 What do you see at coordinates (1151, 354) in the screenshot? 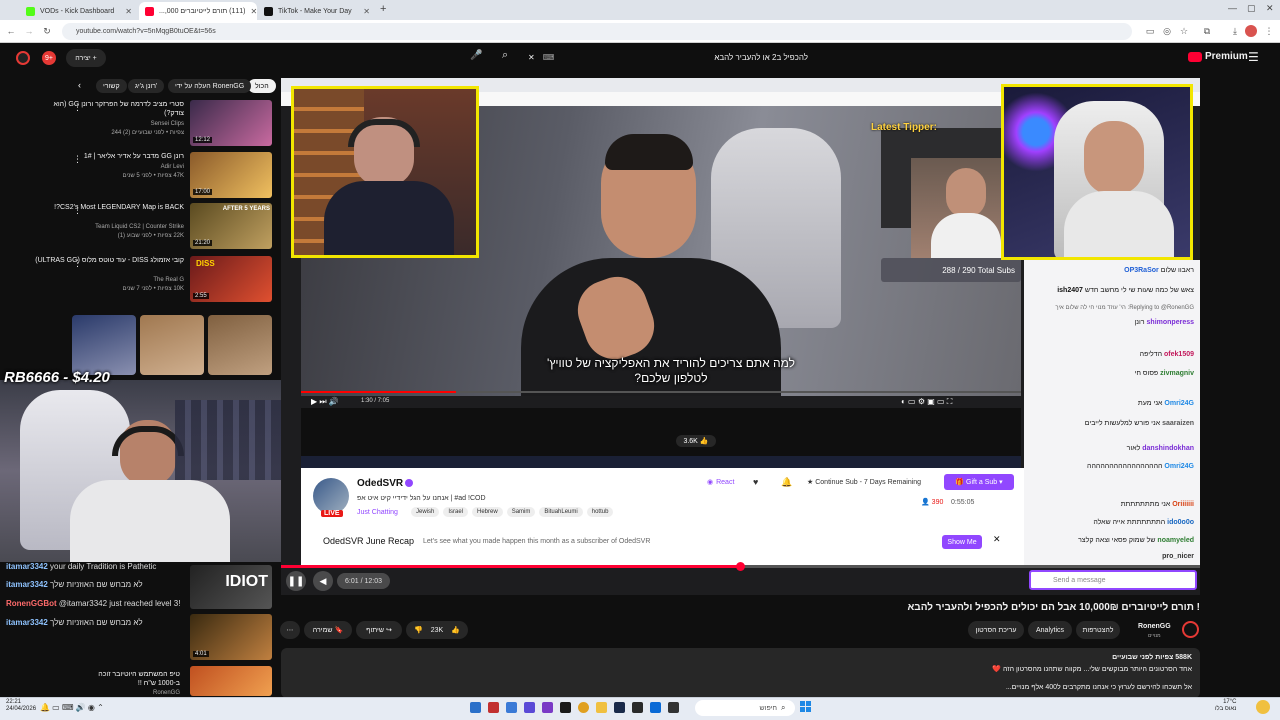
I see `chat-message: הדליפה` at bounding box center [1151, 354].